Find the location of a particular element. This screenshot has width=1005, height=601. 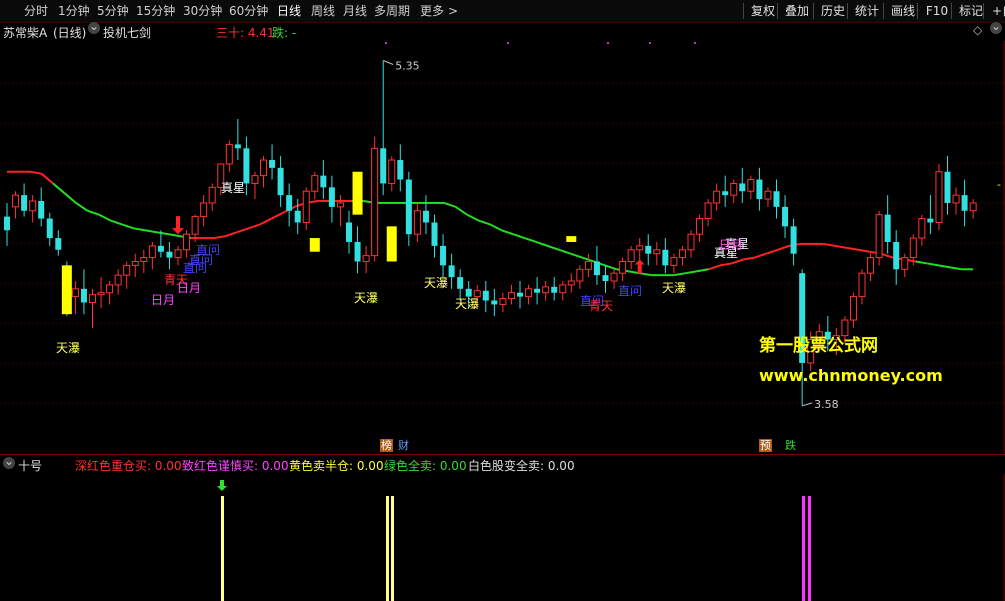

toolbar-button-0: 复权 is located at coordinates (763, 11).